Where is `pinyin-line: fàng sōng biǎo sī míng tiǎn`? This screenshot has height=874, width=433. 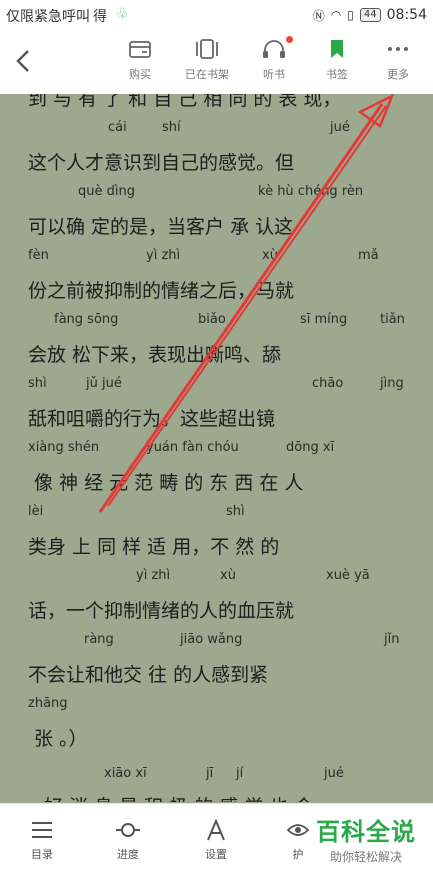 pinyin-line: fàng sōng biǎo sī míng tiǎn is located at coordinates (229, 319).